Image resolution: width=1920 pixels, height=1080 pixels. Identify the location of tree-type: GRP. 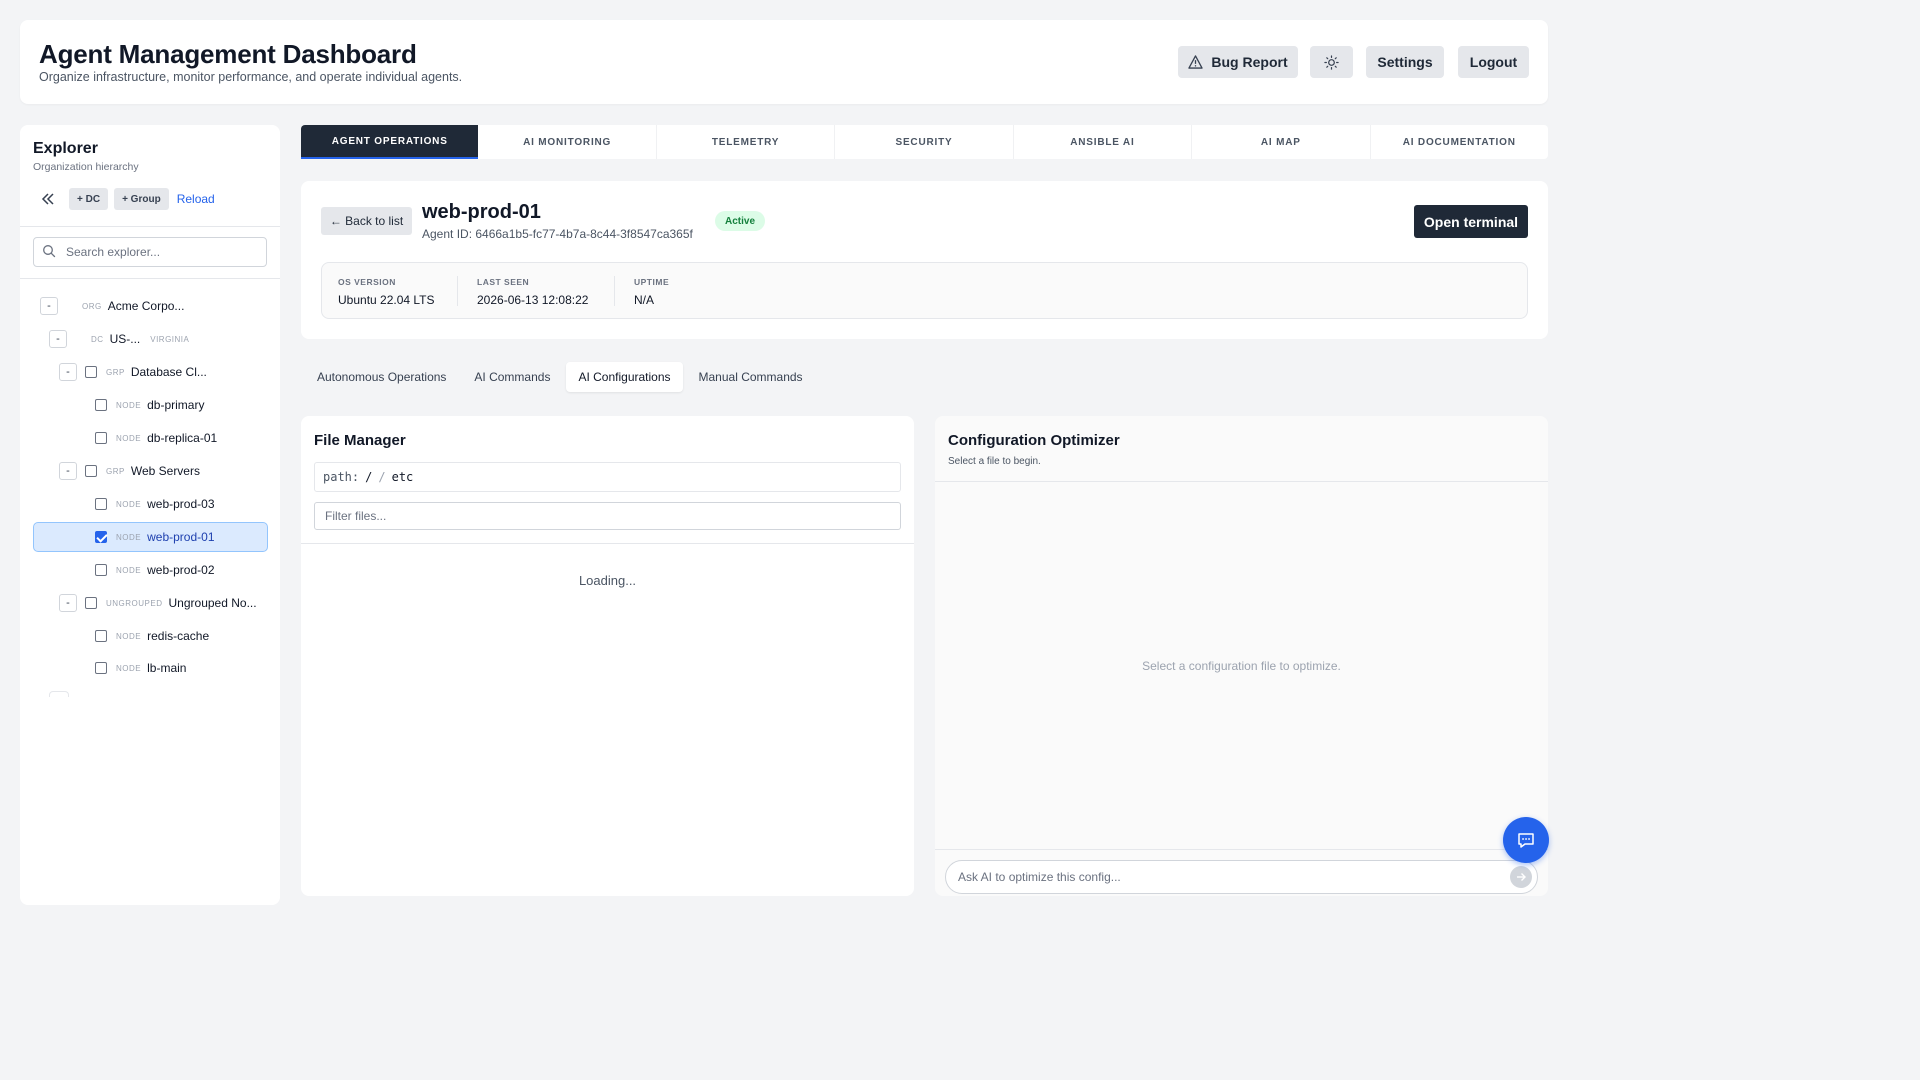
(115, 471).